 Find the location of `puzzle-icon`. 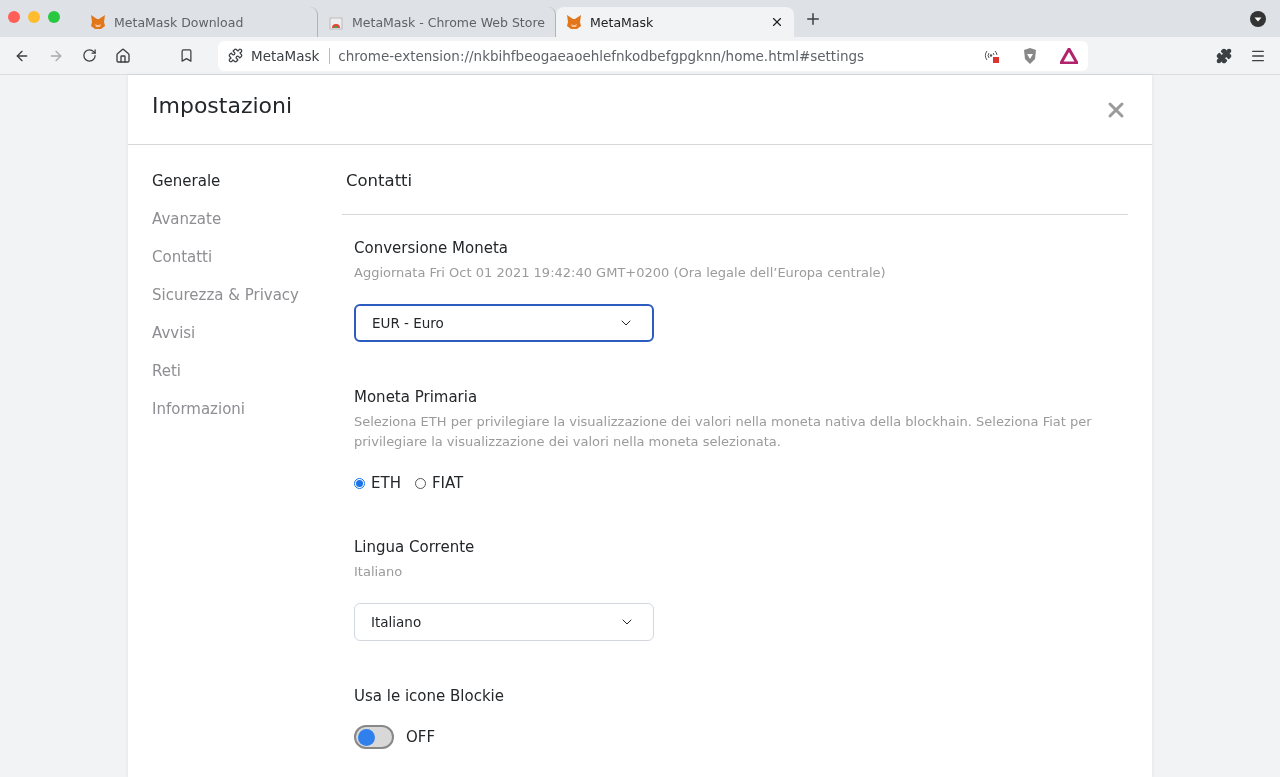

puzzle-icon is located at coordinates (235, 55).